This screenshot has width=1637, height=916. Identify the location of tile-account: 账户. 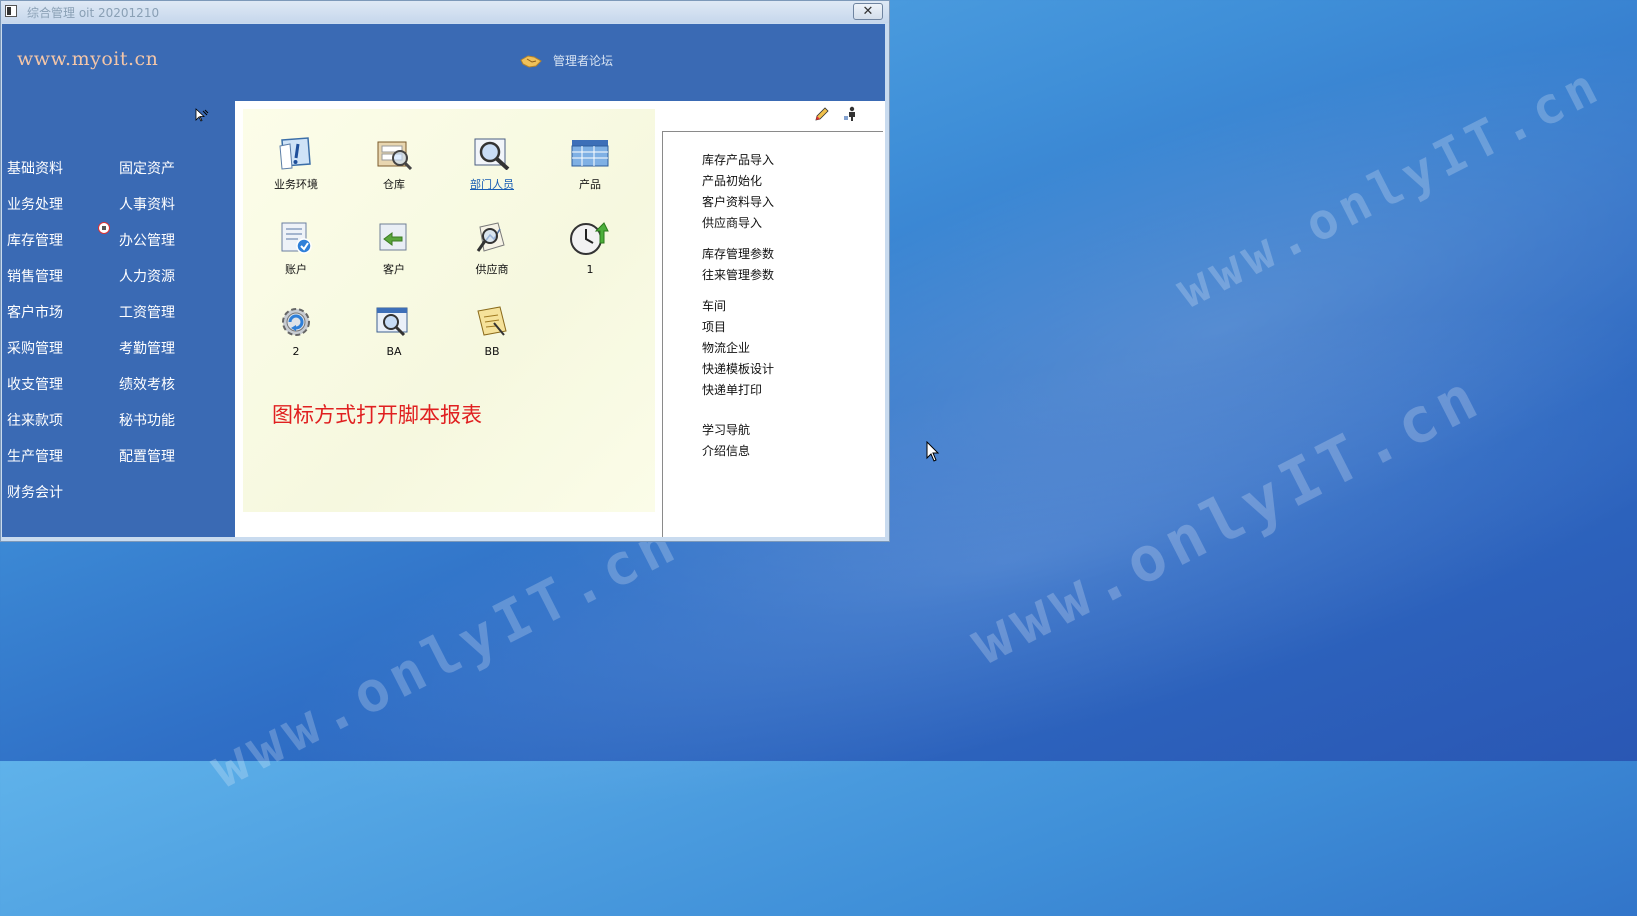
(296, 249).